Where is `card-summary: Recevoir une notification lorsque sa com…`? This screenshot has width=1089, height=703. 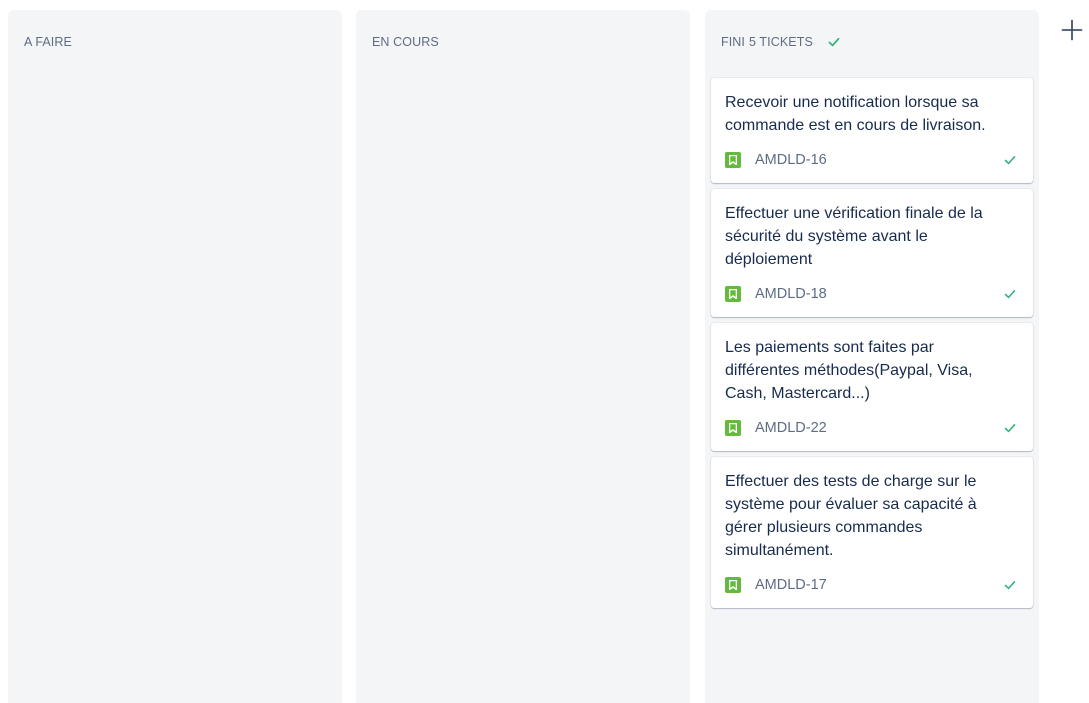 card-summary: Recevoir une notification lorsque sa com… is located at coordinates (855, 114).